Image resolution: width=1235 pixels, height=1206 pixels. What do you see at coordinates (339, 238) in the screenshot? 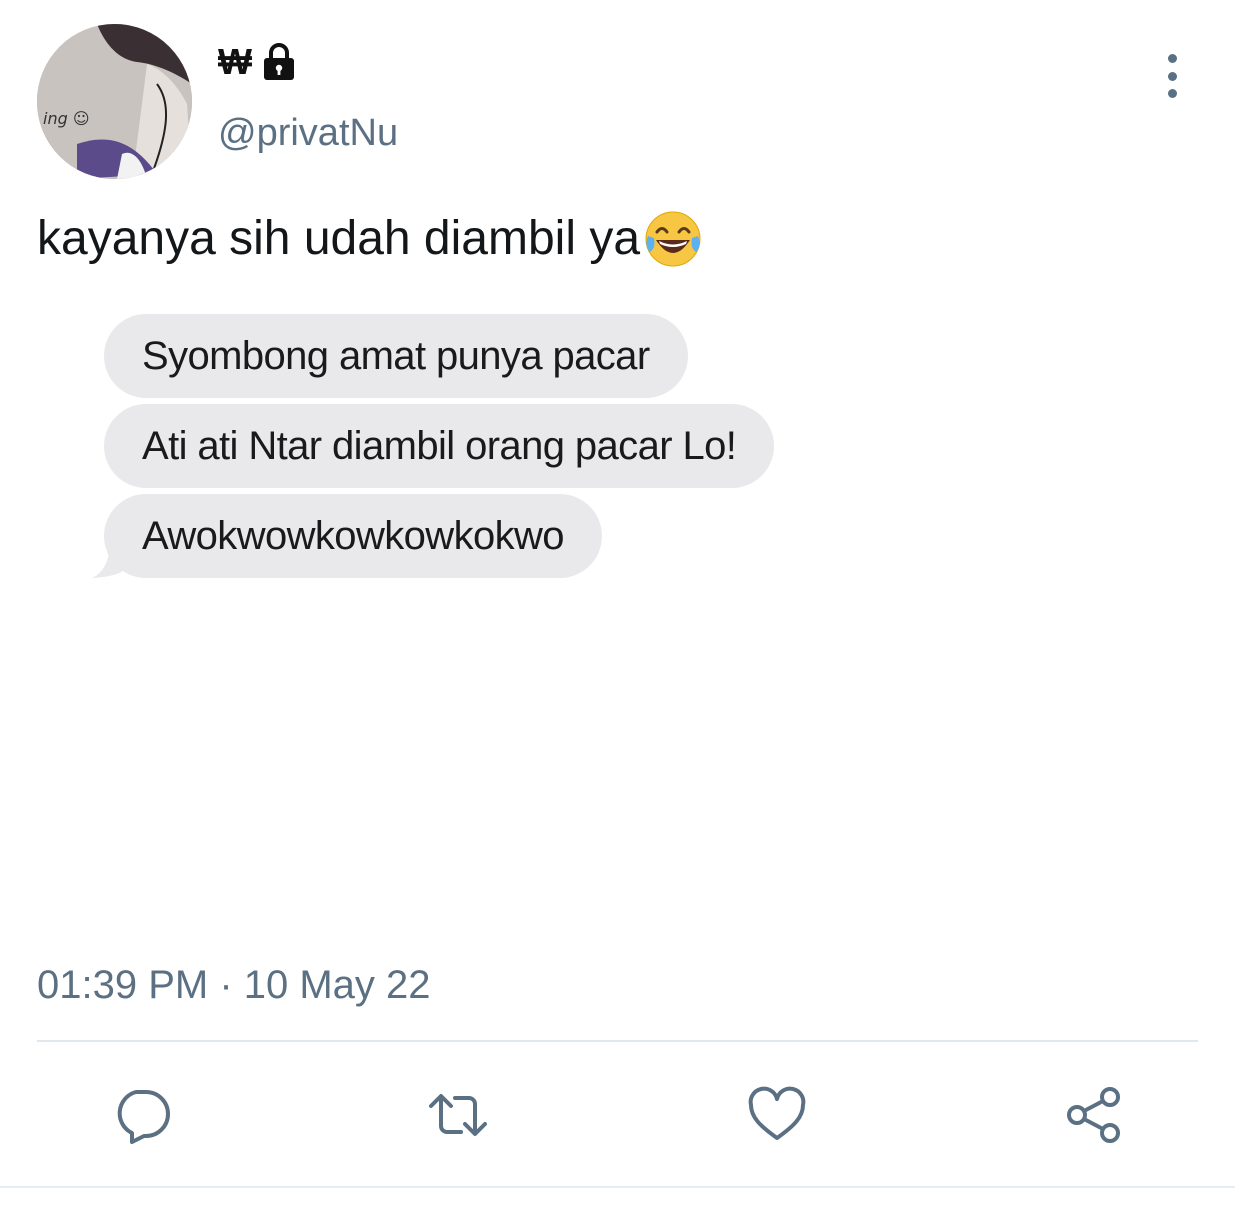
I see `tweet-text-content: kayanya sih udah diambil ya` at bounding box center [339, 238].